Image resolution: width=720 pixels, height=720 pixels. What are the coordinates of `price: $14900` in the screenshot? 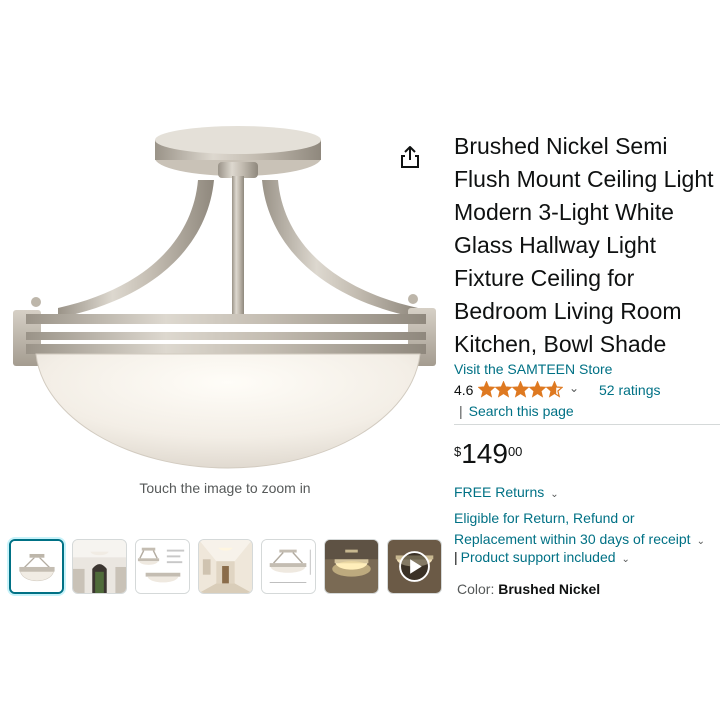 It's located at (488, 454).